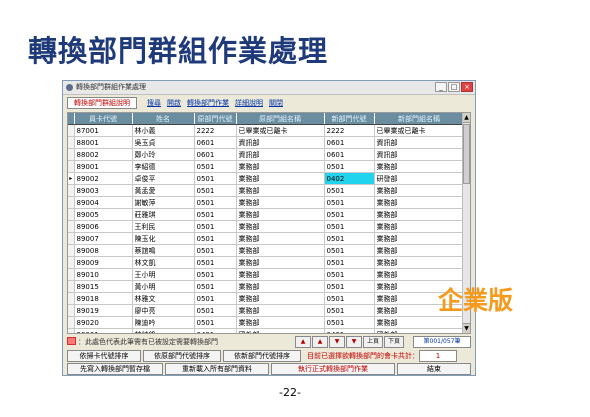 Image resolution: width=590 pixels, height=417 pixels. Describe the element at coordinates (103, 322) in the screenshot. I see `cell-card-id: 89020` at that location.